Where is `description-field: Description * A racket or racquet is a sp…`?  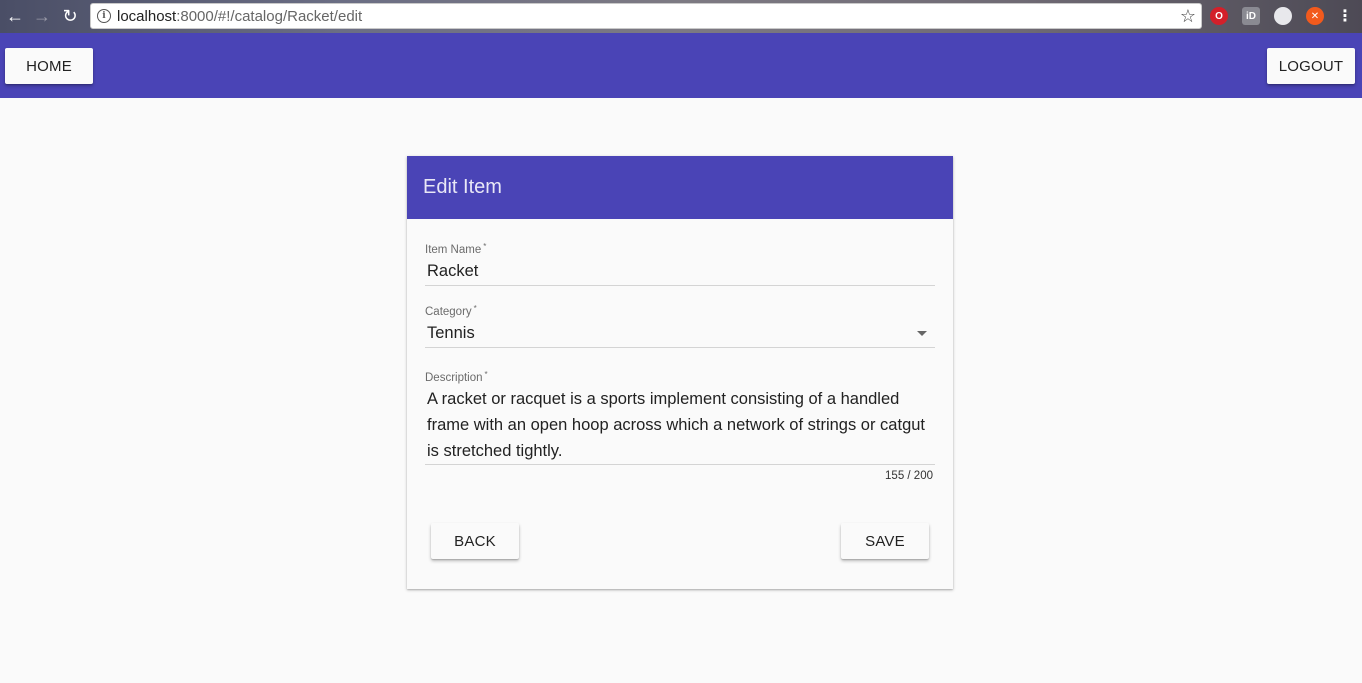 description-field: Description * A racket or racquet is a sp… is located at coordinates (680, 426).